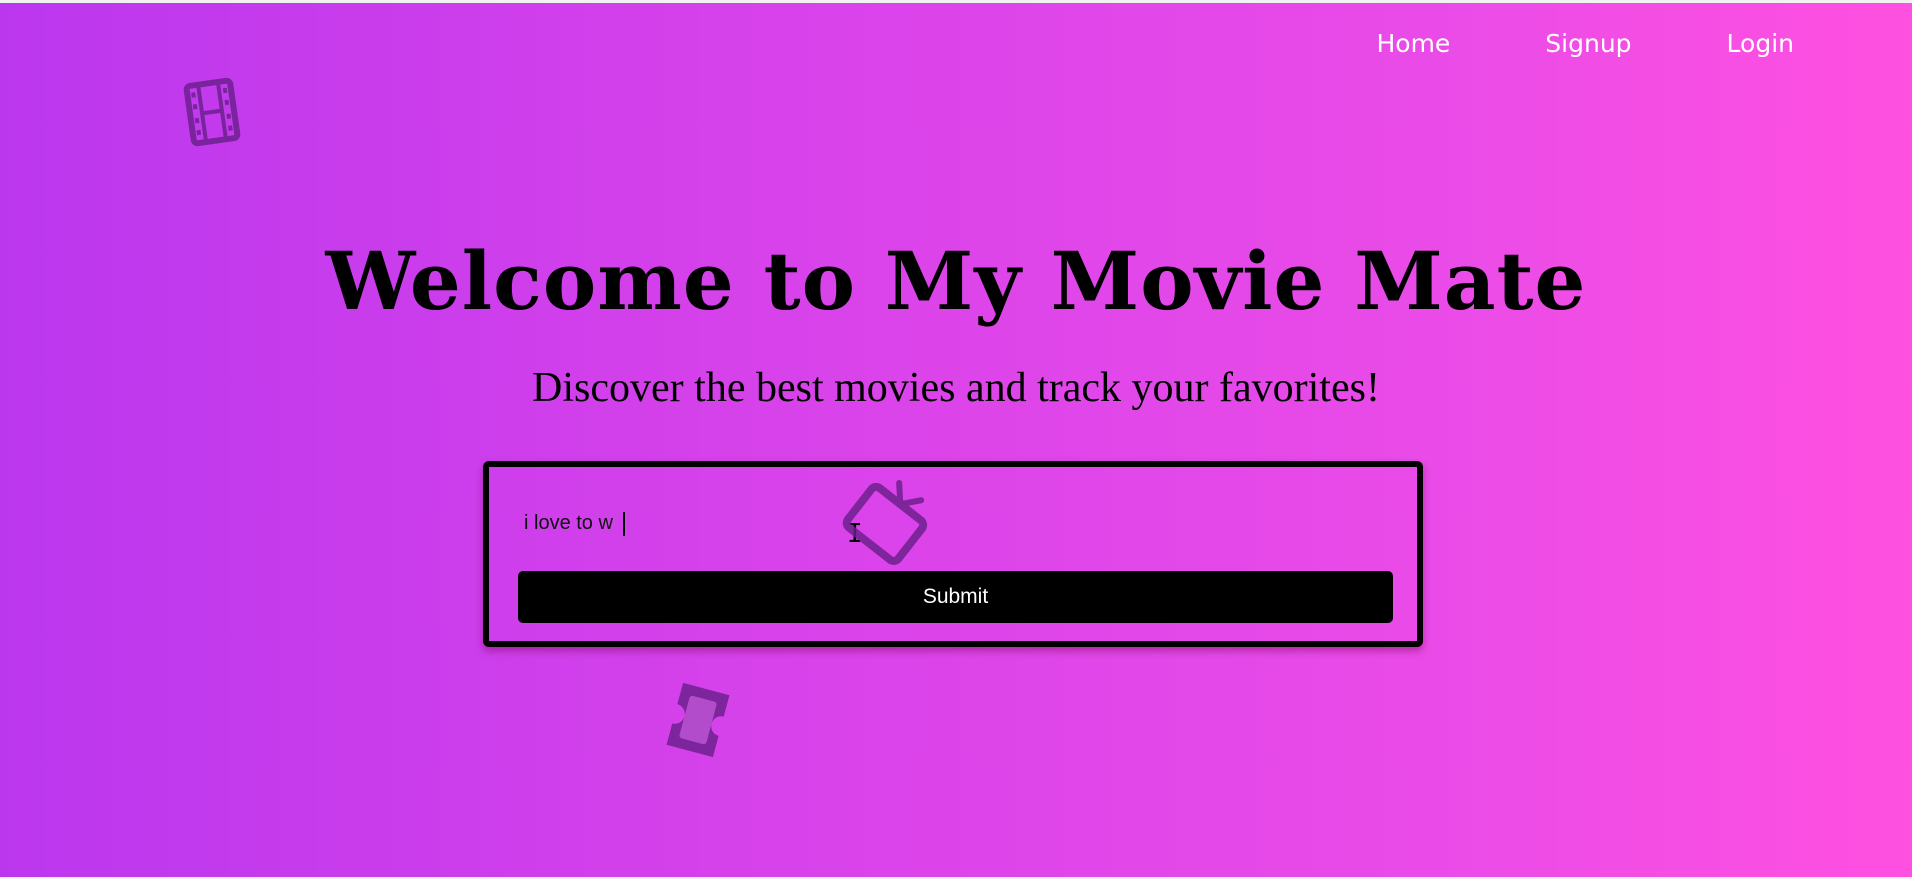 Image resolution: width=1912 pixels, height=879 pixels. What do you see at coordinates (624, 524) in the screenshot?
I see `text-caret` at bounding box center [624, 524].